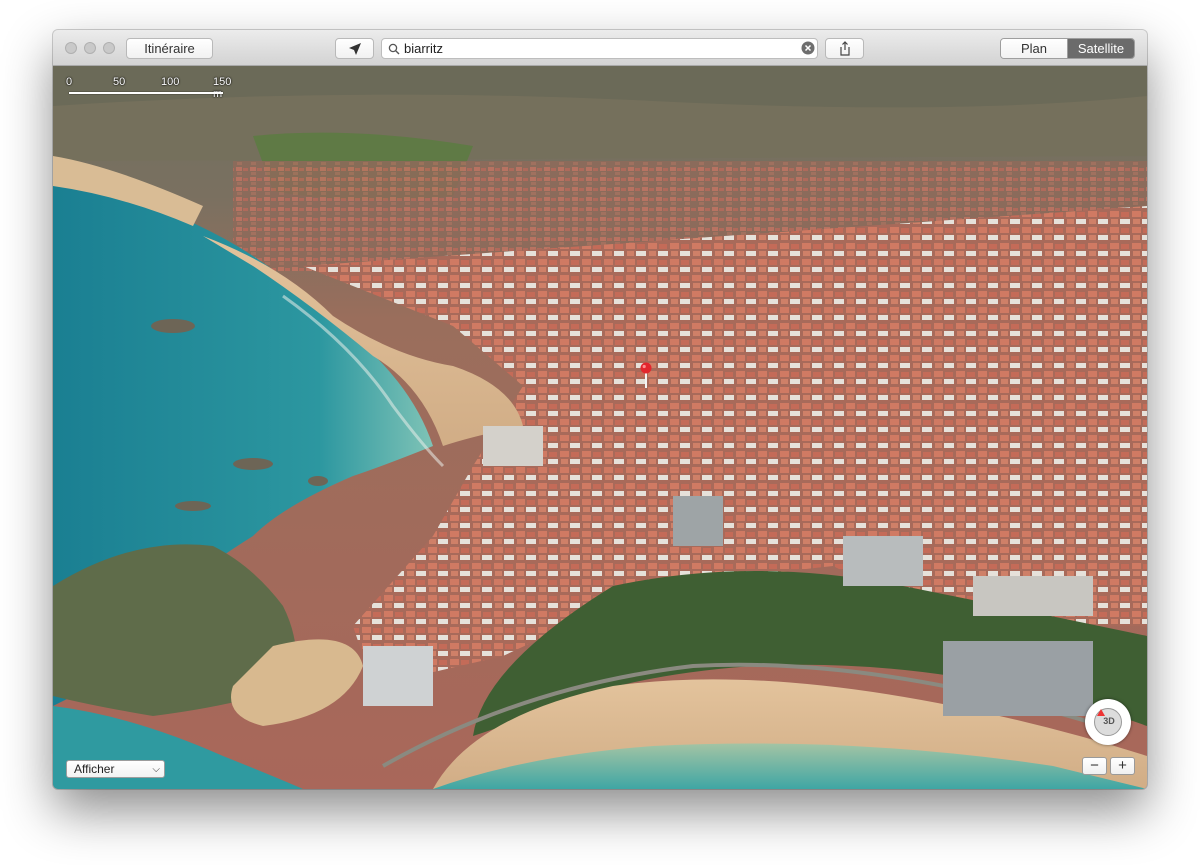 This screenshot has height=865, width=1200. I want to click on zoom-control: − +, so click(1108, 766).